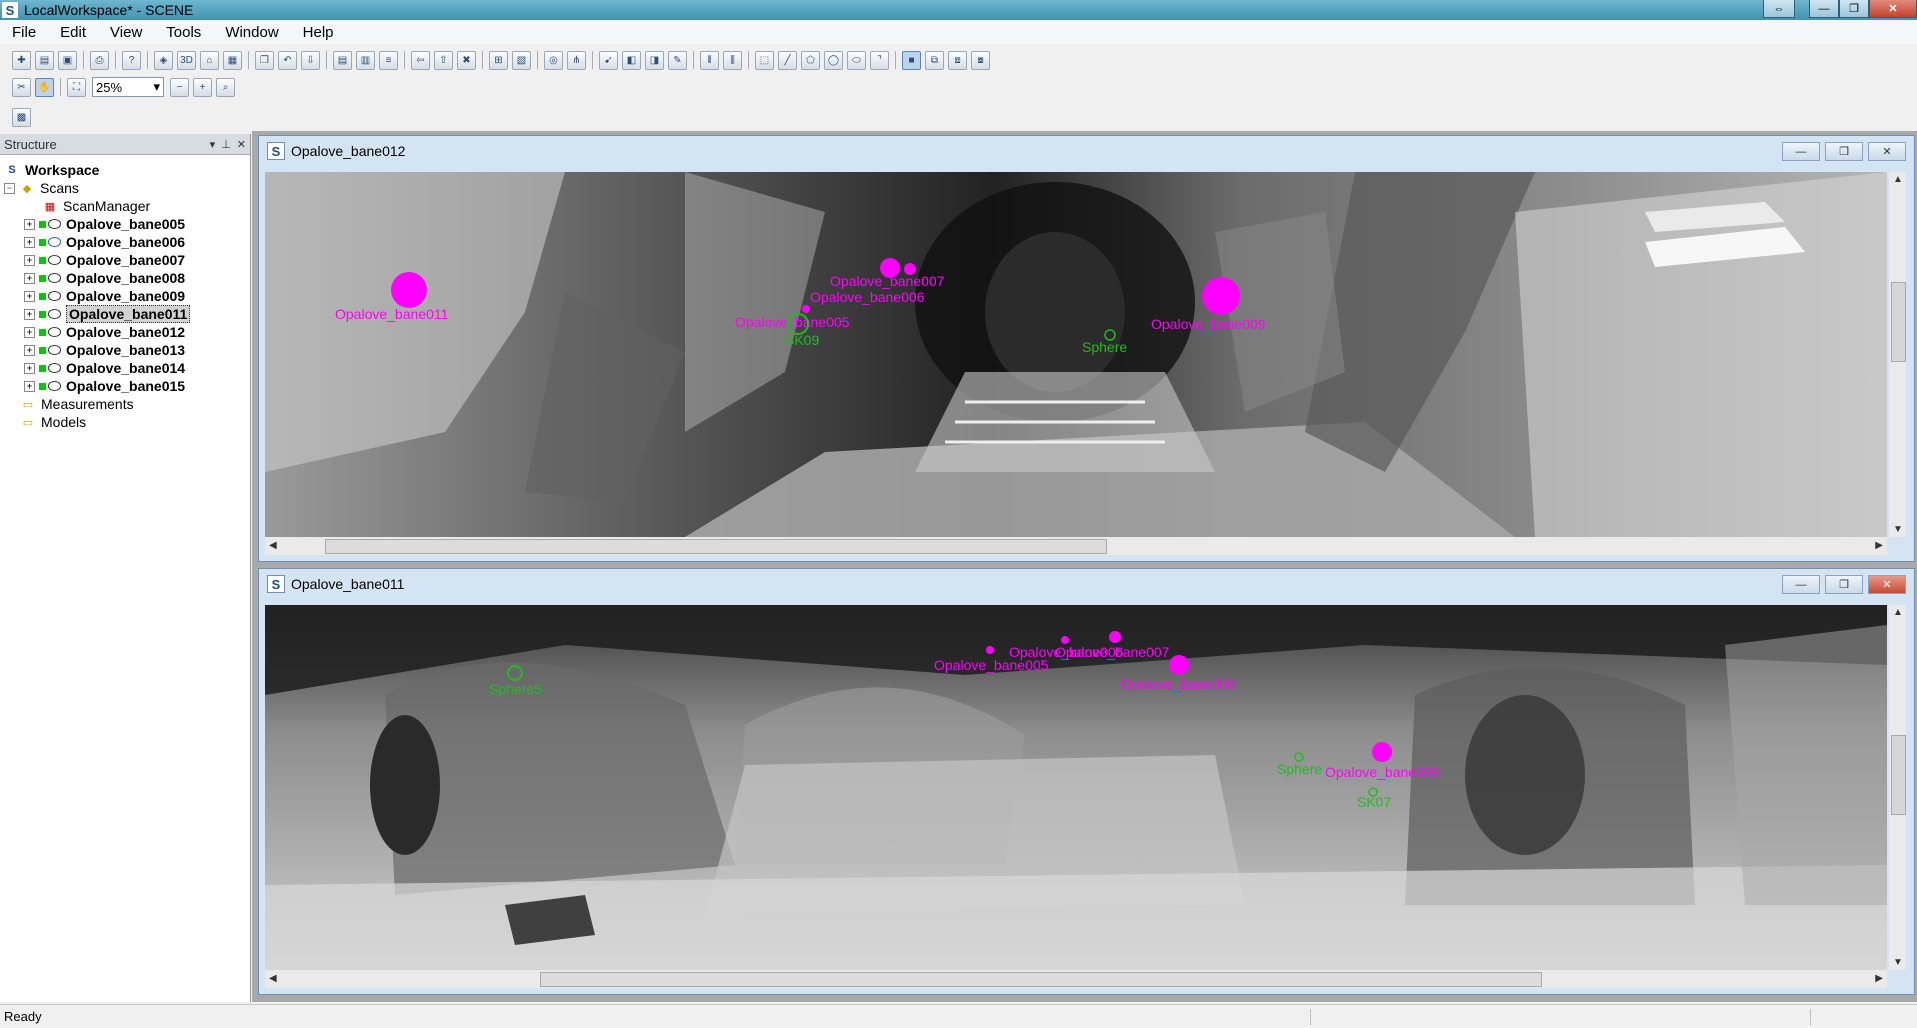  I want to click on marker-label: Opalove_bane006, so click(867, 297).